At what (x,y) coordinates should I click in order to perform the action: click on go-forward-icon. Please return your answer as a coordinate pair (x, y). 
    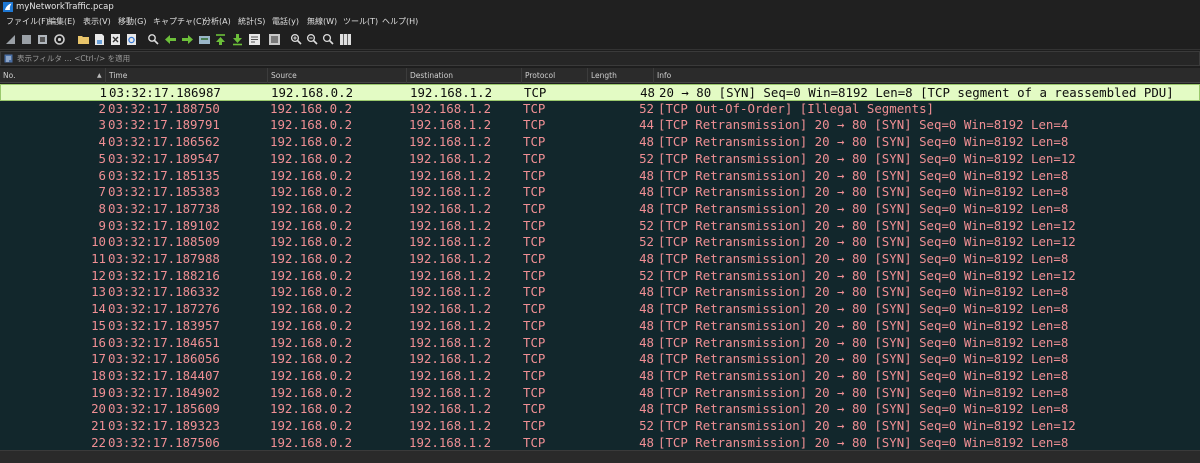
    Looking at the image, I should click on (187, 39).